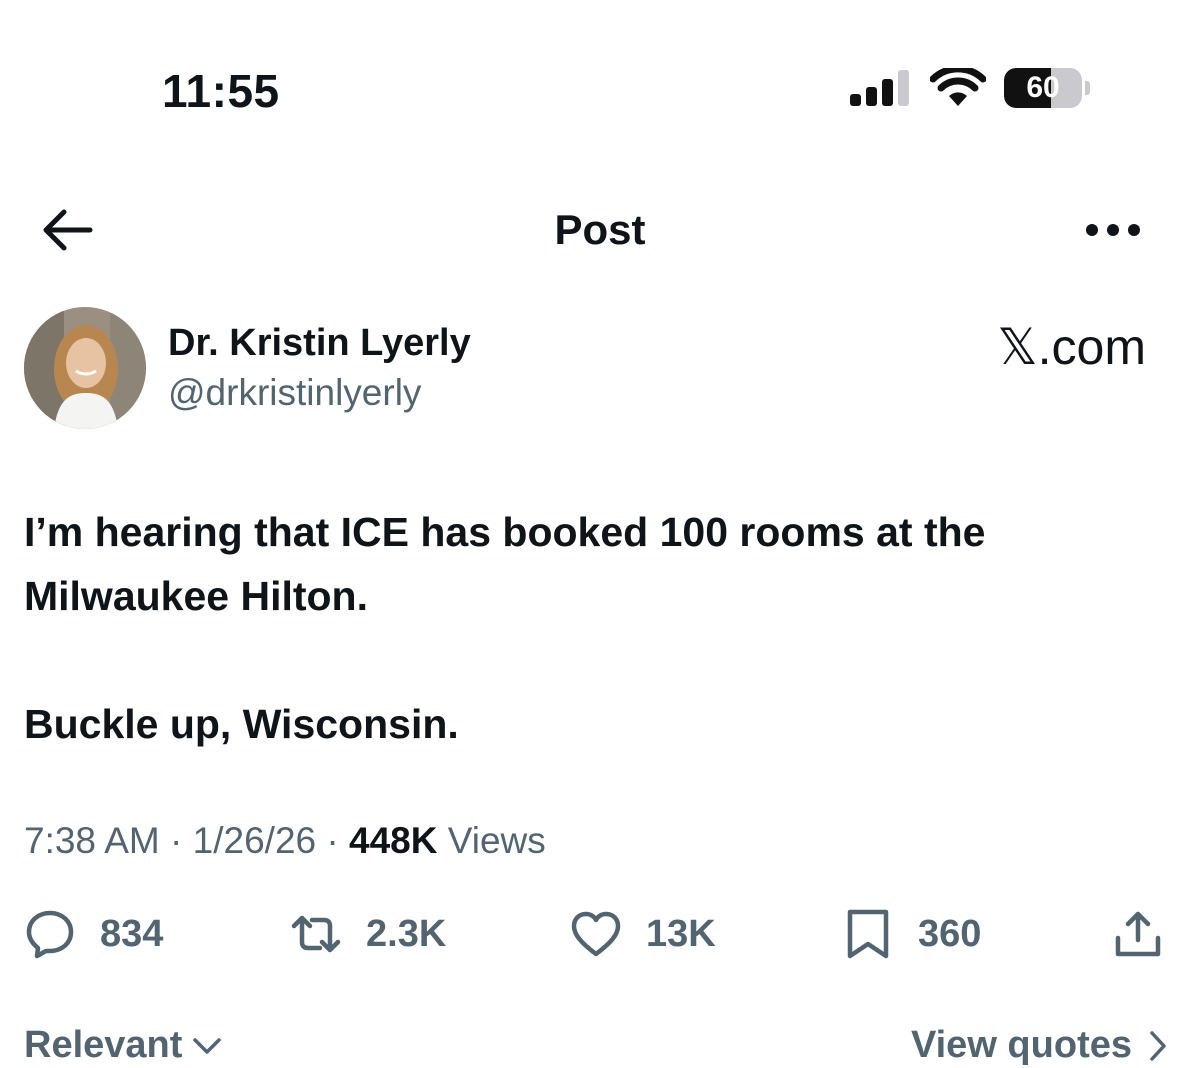 The height and width of the screenshot is (1068, 1200). I want to click on wifi-icon, so click(958, 87).